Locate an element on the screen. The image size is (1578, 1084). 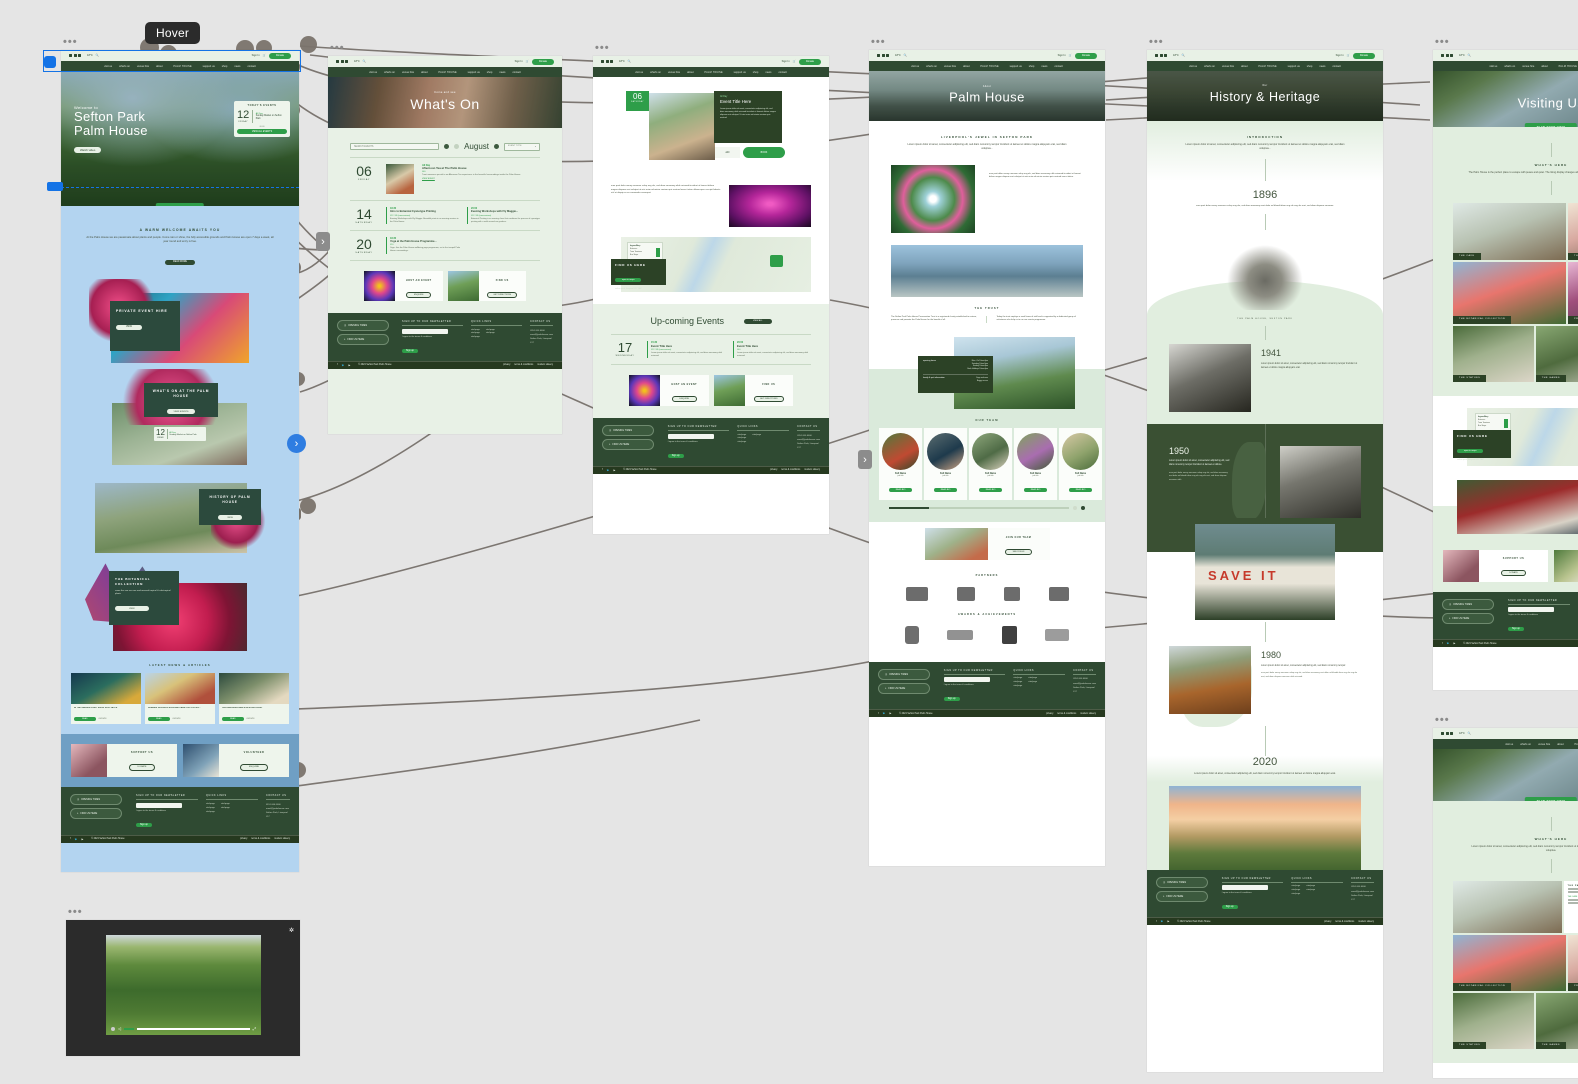
carousel-dots: • • • is located at coordinates (262, 126).